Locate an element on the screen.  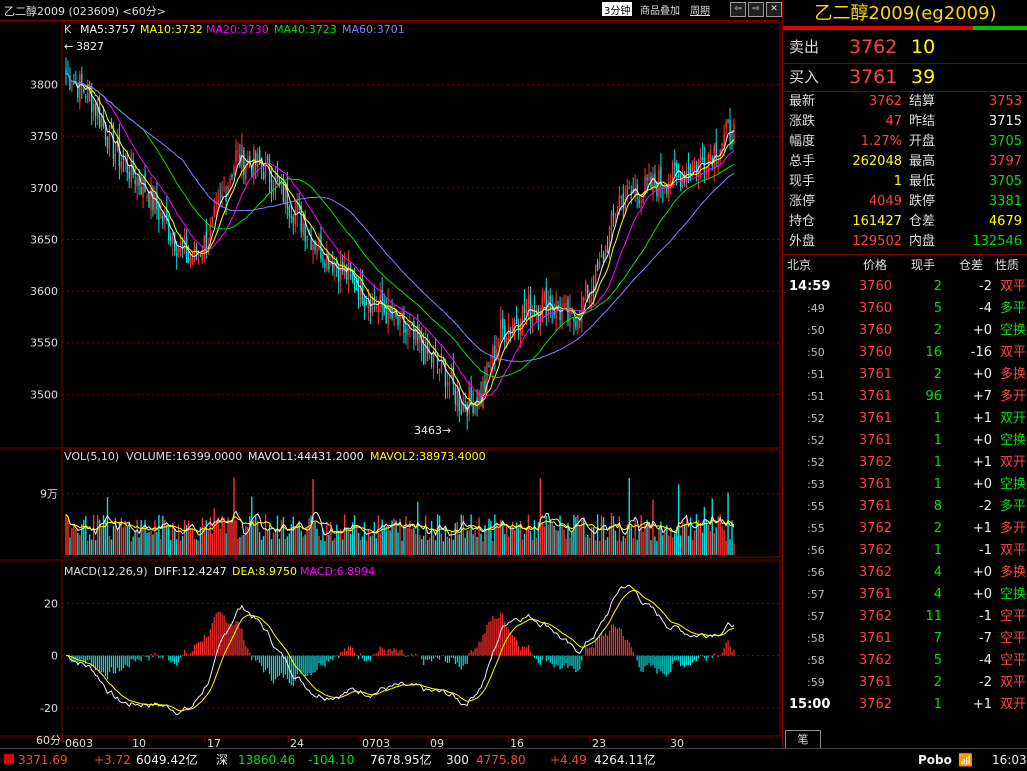
low-marker: 3463 is located at coordinates (428, 430).